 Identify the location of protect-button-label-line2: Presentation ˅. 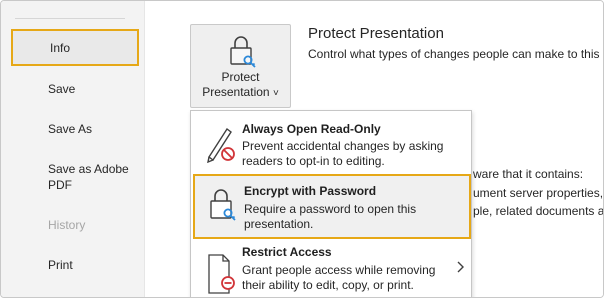
(240, 92).